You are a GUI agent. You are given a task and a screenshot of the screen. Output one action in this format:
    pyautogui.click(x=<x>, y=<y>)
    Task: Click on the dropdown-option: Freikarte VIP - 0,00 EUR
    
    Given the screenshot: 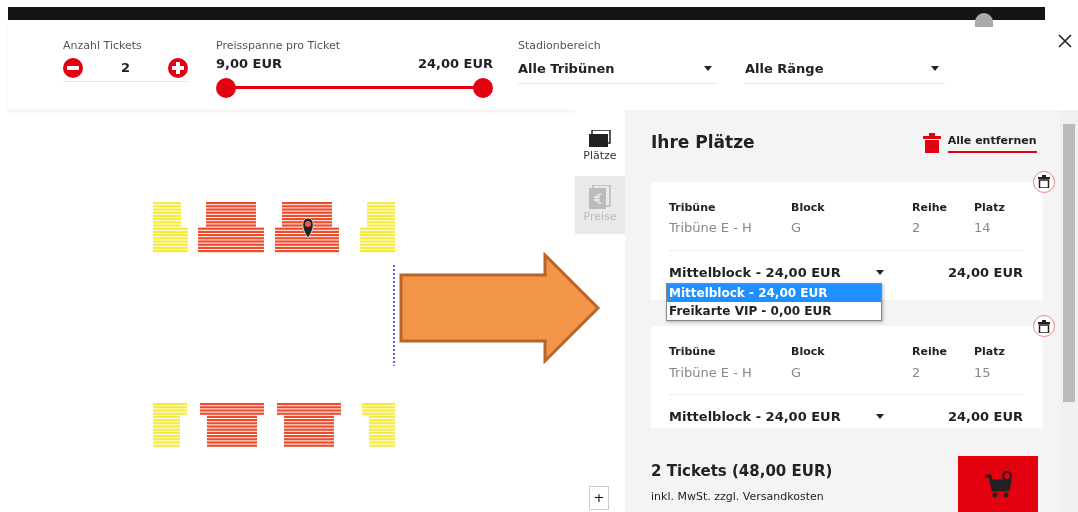 What is the action you would take?
    pyautogui.click(x=774, y=310)
    